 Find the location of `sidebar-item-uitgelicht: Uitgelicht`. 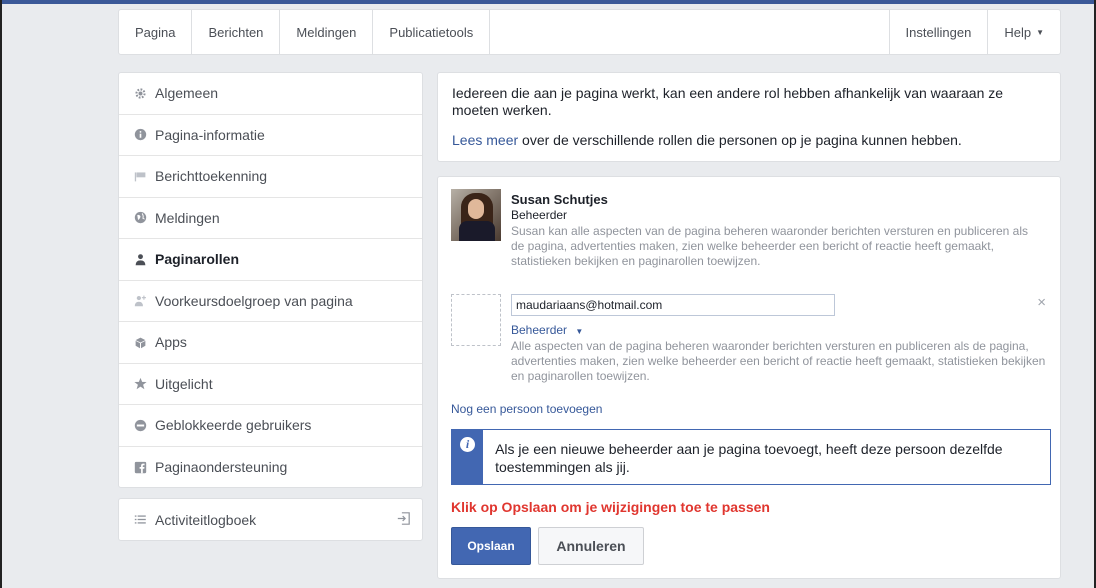

sidebar-item-uitgelicht: Uitgelicht is located at coordinates (270, 384).